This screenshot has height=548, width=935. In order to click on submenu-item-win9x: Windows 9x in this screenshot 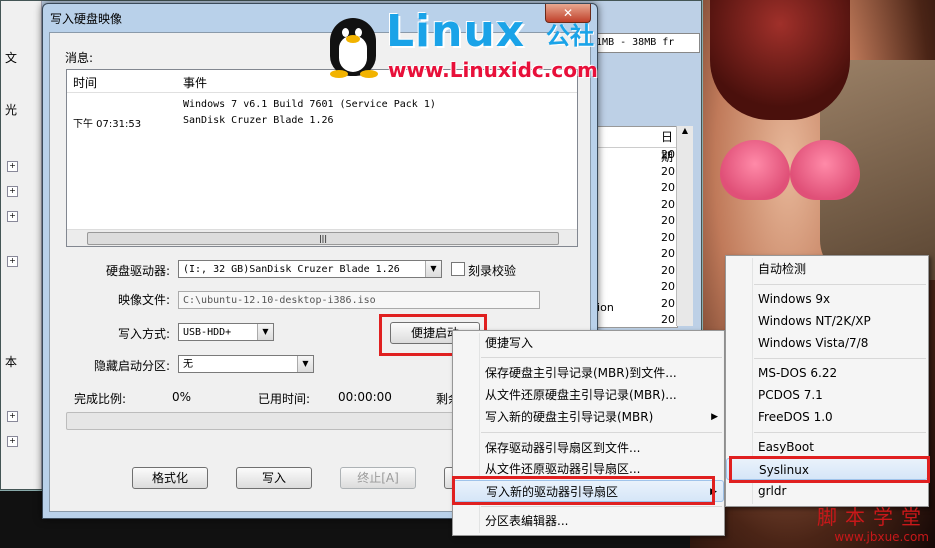, I will do `click(827, 299)`.